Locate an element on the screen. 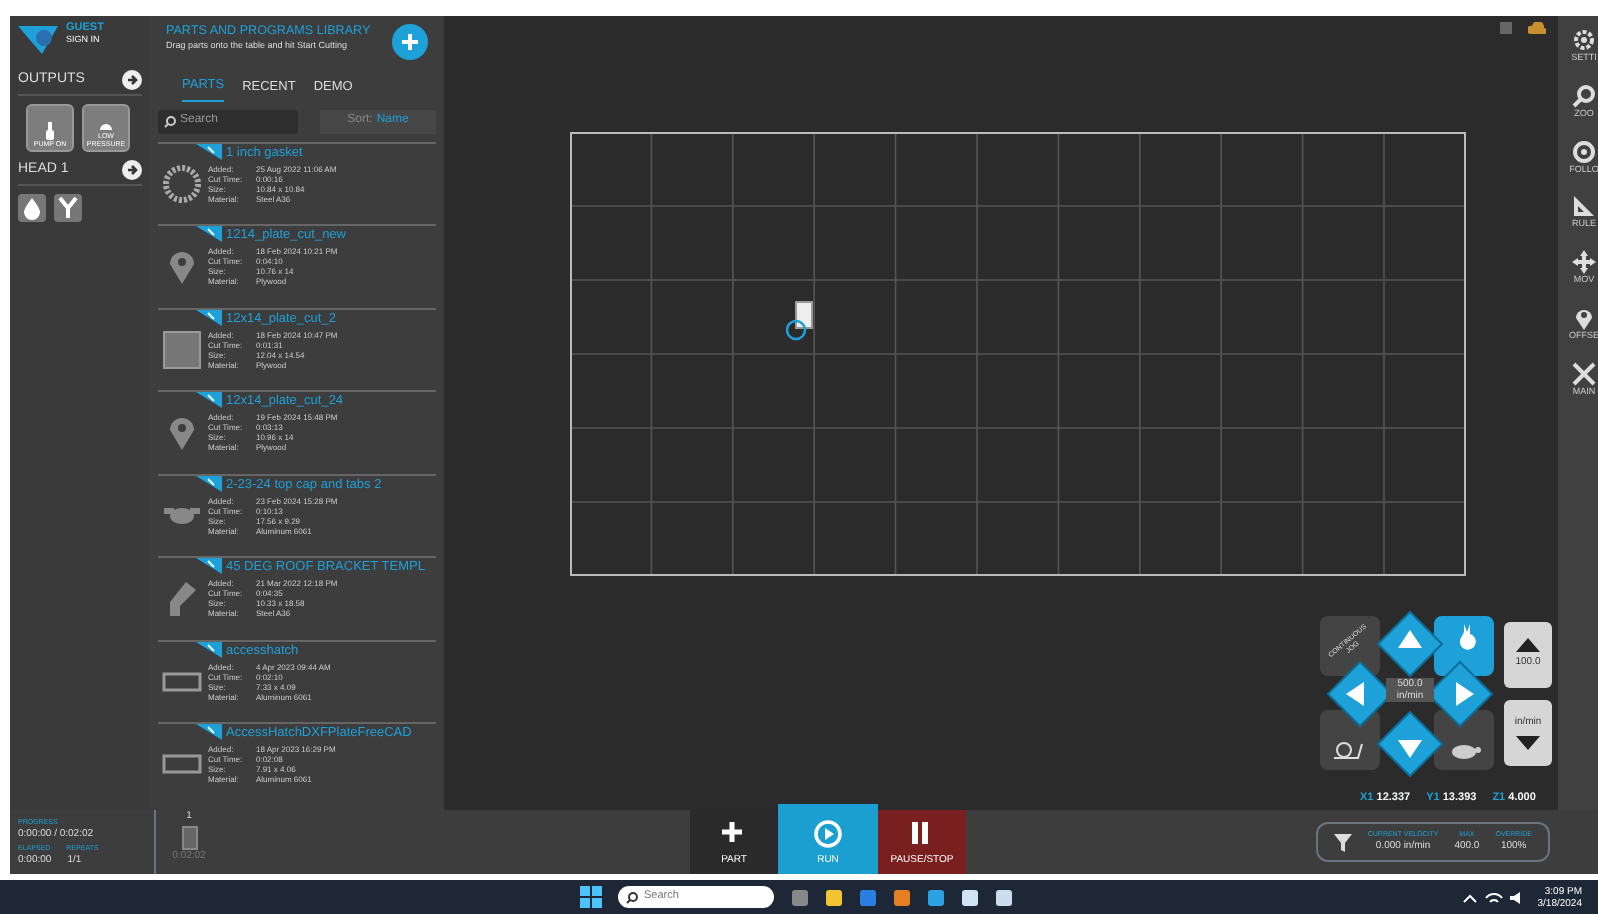  target-icon is located at coordinates (1584, 151).